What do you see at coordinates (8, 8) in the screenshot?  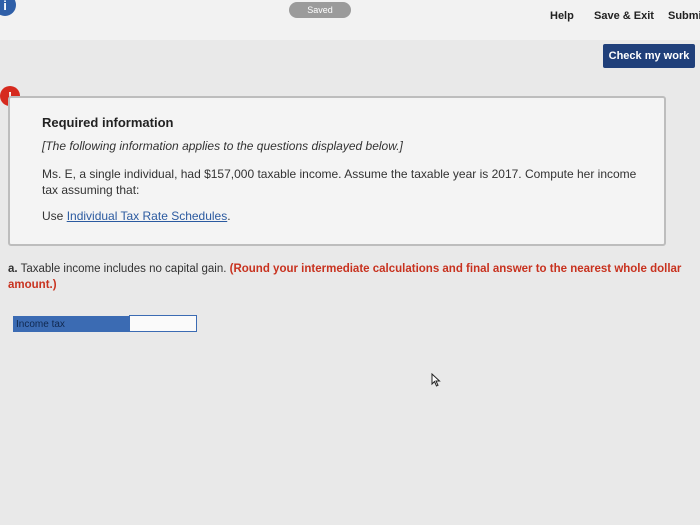 I see `info-icon: i` at bounding box center [8, 8].